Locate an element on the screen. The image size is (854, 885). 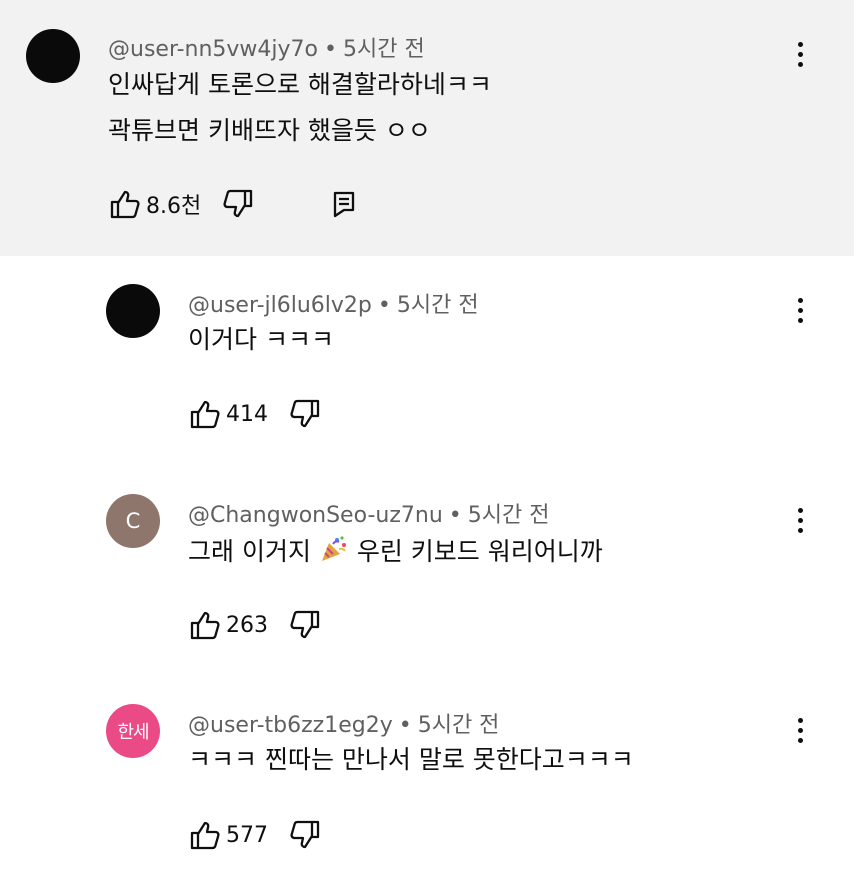
comment-text-part: 우린 키보드 워리어니까 is located at coordinates (479, 551).